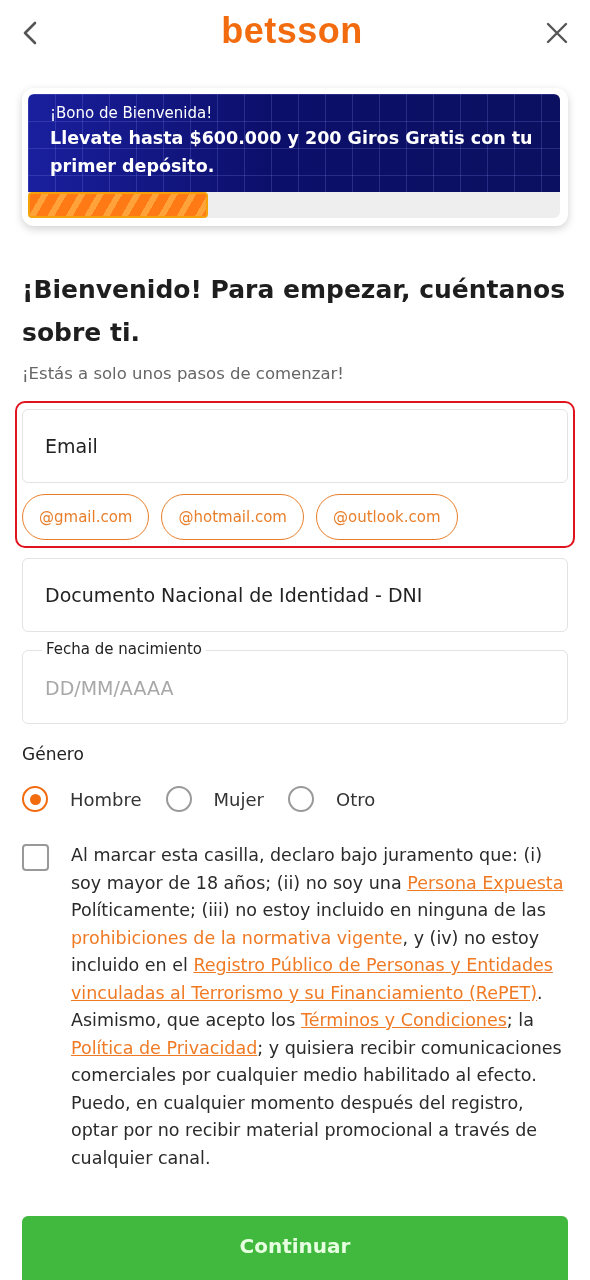 Image resolution: width=590 pixels, height=1280 pixels. What do you see at coordinates (53, 754) in the screenshot?
I see `gender-label: Género` at bounding box center [53, 754].